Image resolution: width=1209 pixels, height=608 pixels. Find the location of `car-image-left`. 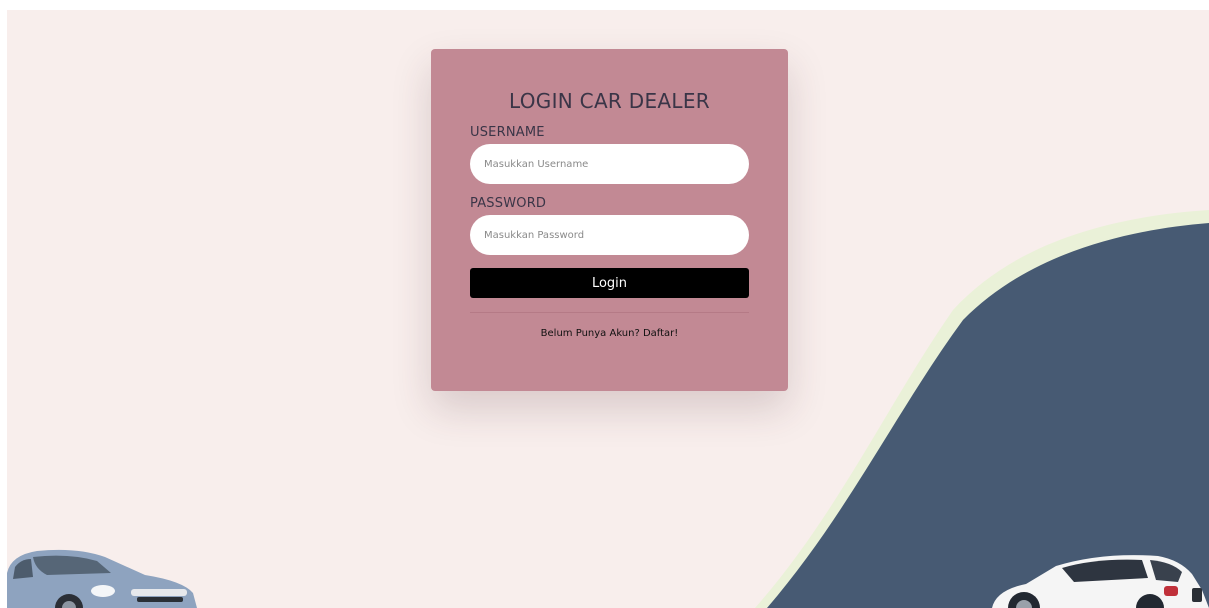

car-image-left is located at coordinates (102, 578).